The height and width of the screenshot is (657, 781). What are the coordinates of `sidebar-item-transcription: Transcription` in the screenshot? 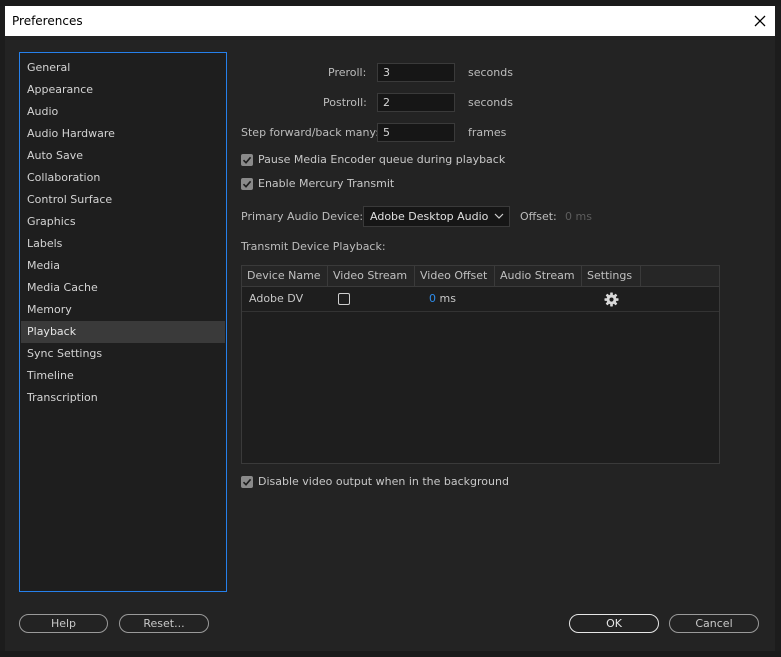 It's located at (123, 398).